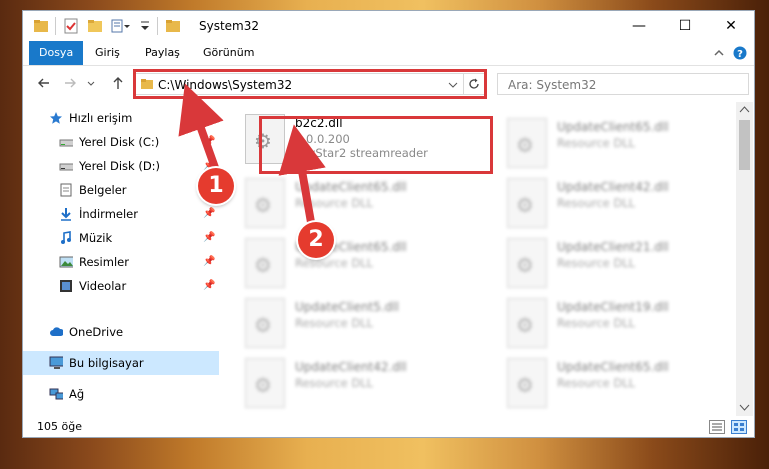 The width and height of the screenshot is (769, 469). Describe the element at coordinates (121, 238) in the screenshot. I see `sidebar-item-music: Müzik 📌` at that location.